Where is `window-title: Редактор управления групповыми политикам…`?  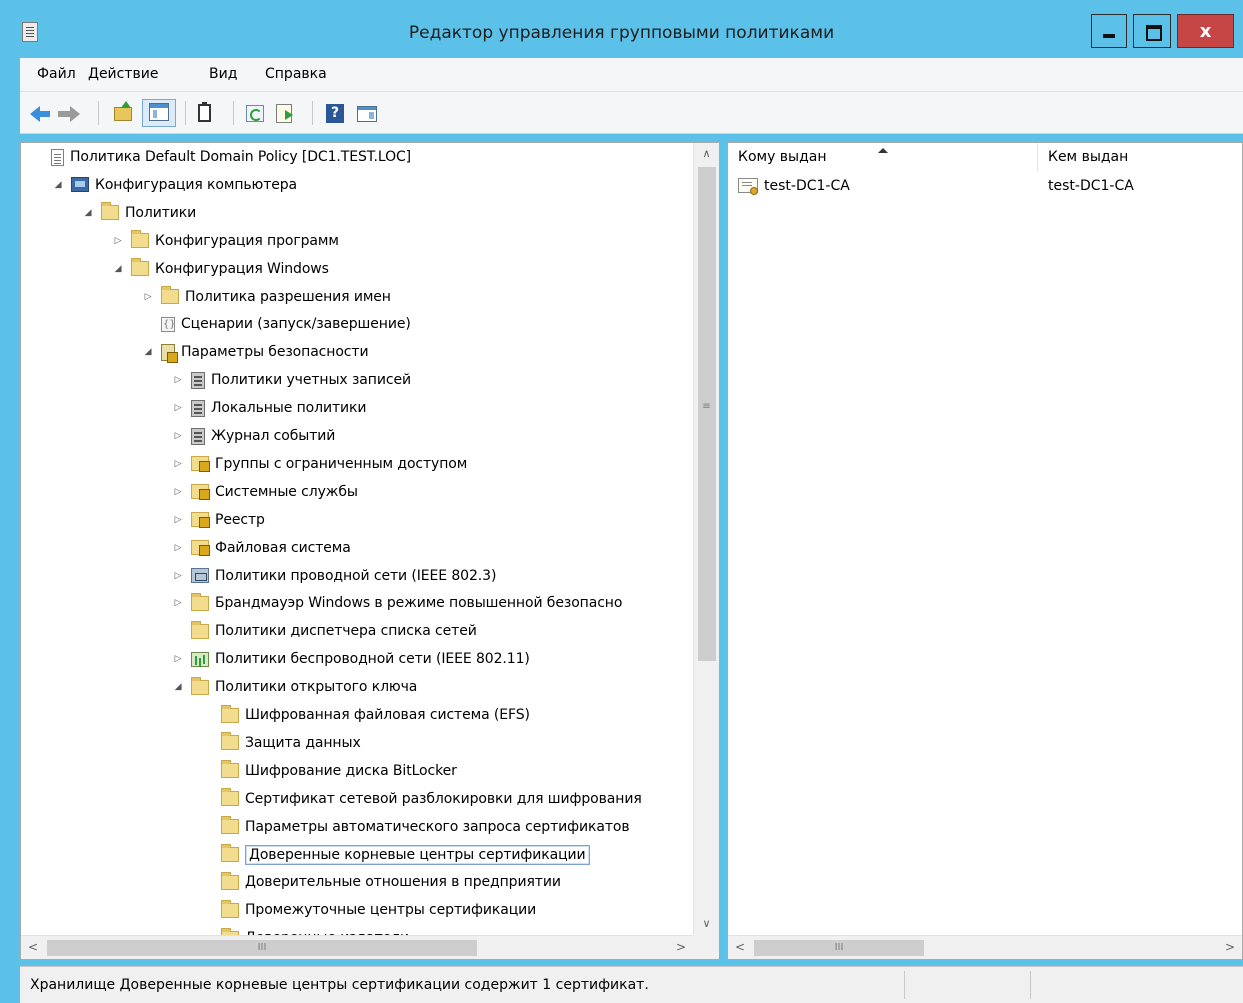 window-title: Редактор управления групповыми политикам… is located at coordinates (621, 33).